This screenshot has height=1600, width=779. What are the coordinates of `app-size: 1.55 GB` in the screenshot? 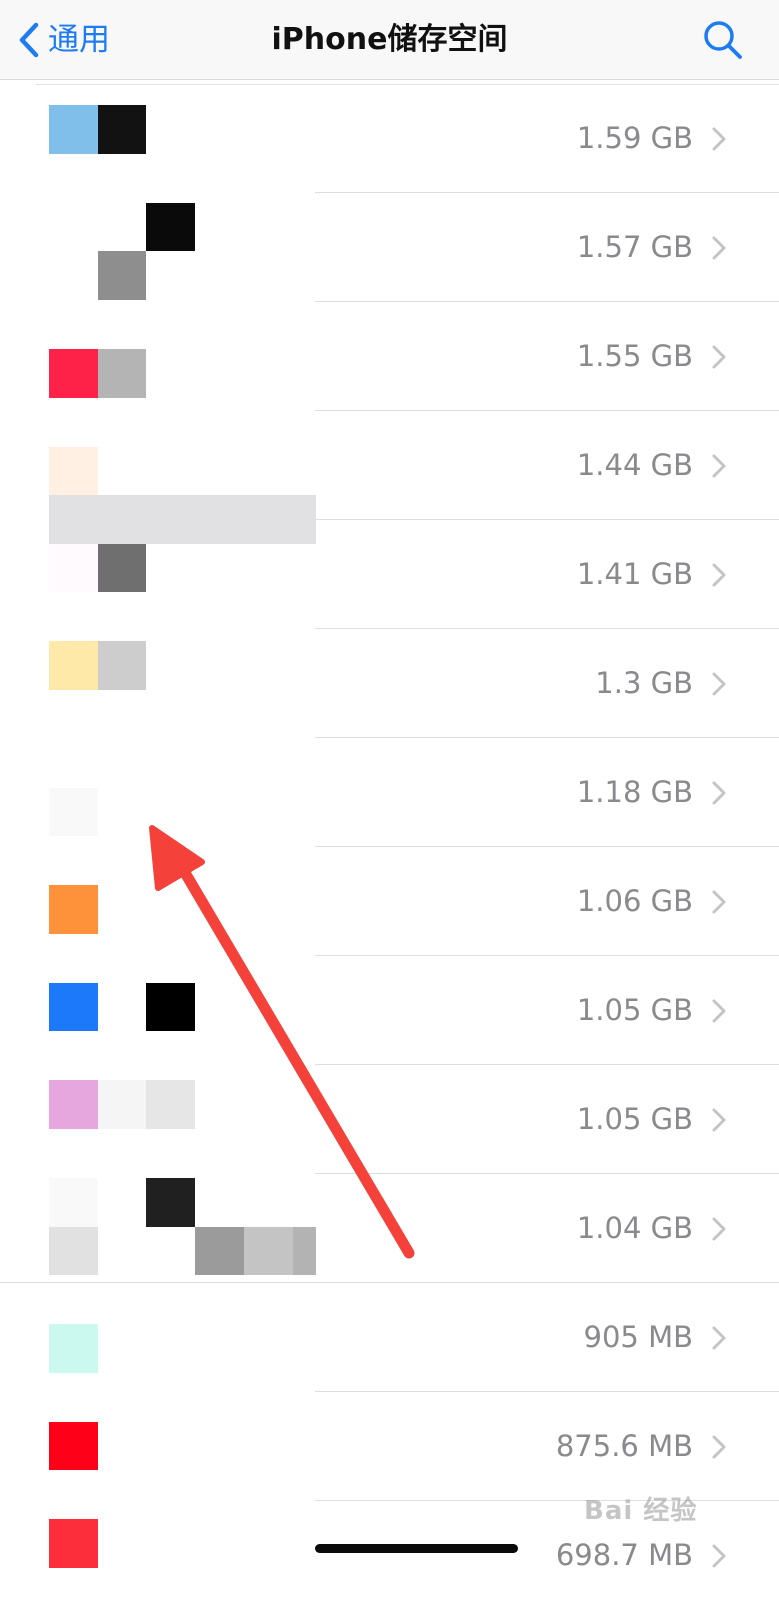 It's located at (634, 356).